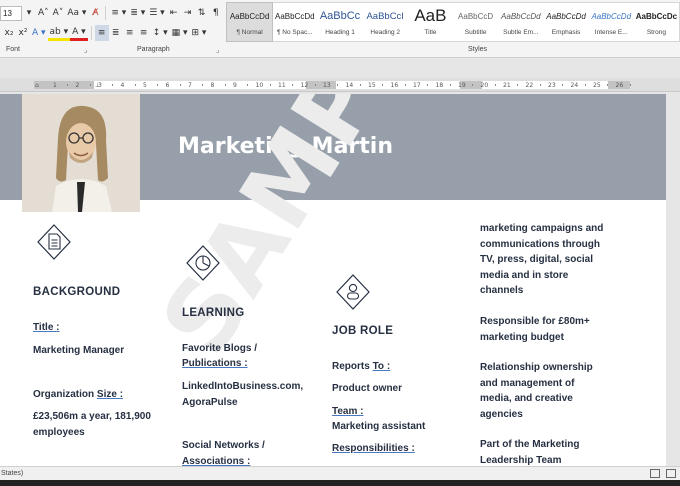  Describe the element at coordinates (348, 411) in the screenshot. I see `team-label: Team :` at that location.